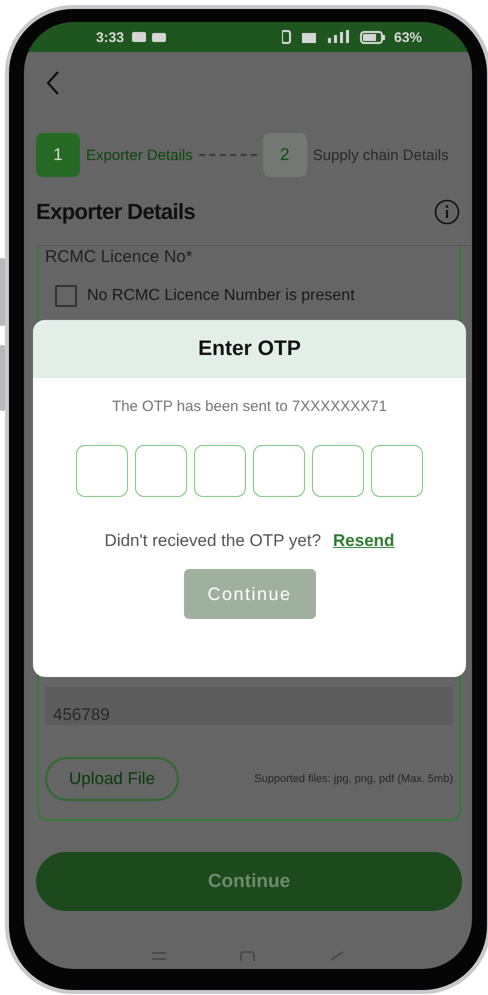  Describe the element at coordinates (353, 779) in the screenshot. I see `upload-hint: Supported files: jpg, png, pdf (Max. 5mb)` at that location.